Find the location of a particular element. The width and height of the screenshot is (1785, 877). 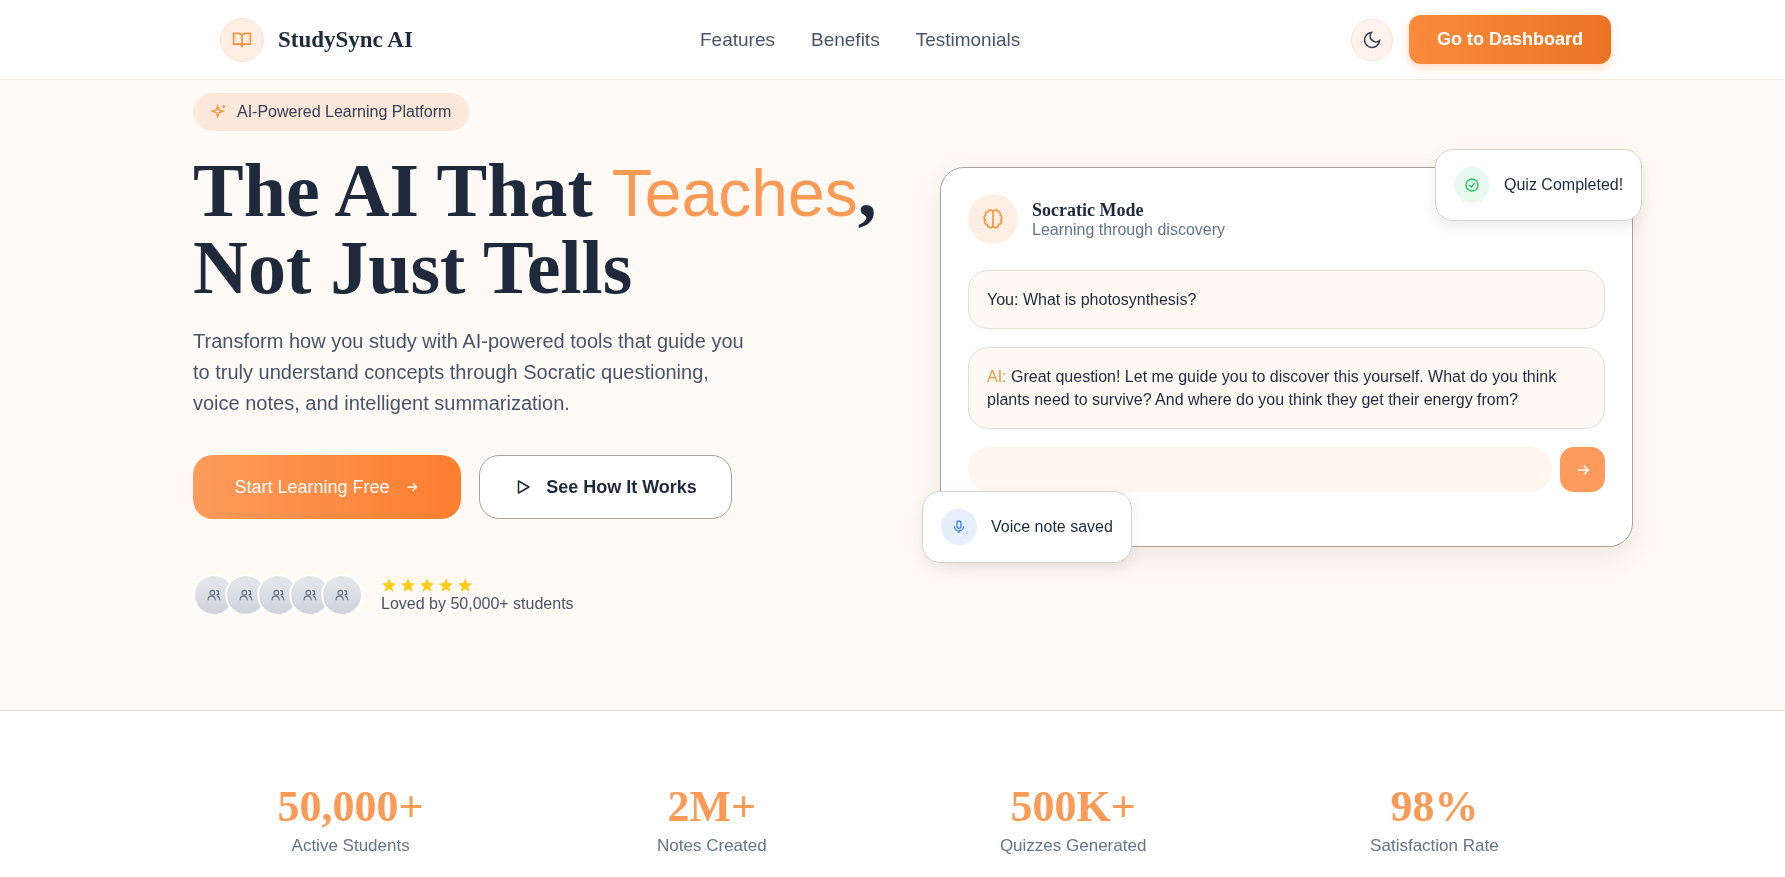

user-message: You: What is photosynthesis? is located at coordinates (1286, 299).